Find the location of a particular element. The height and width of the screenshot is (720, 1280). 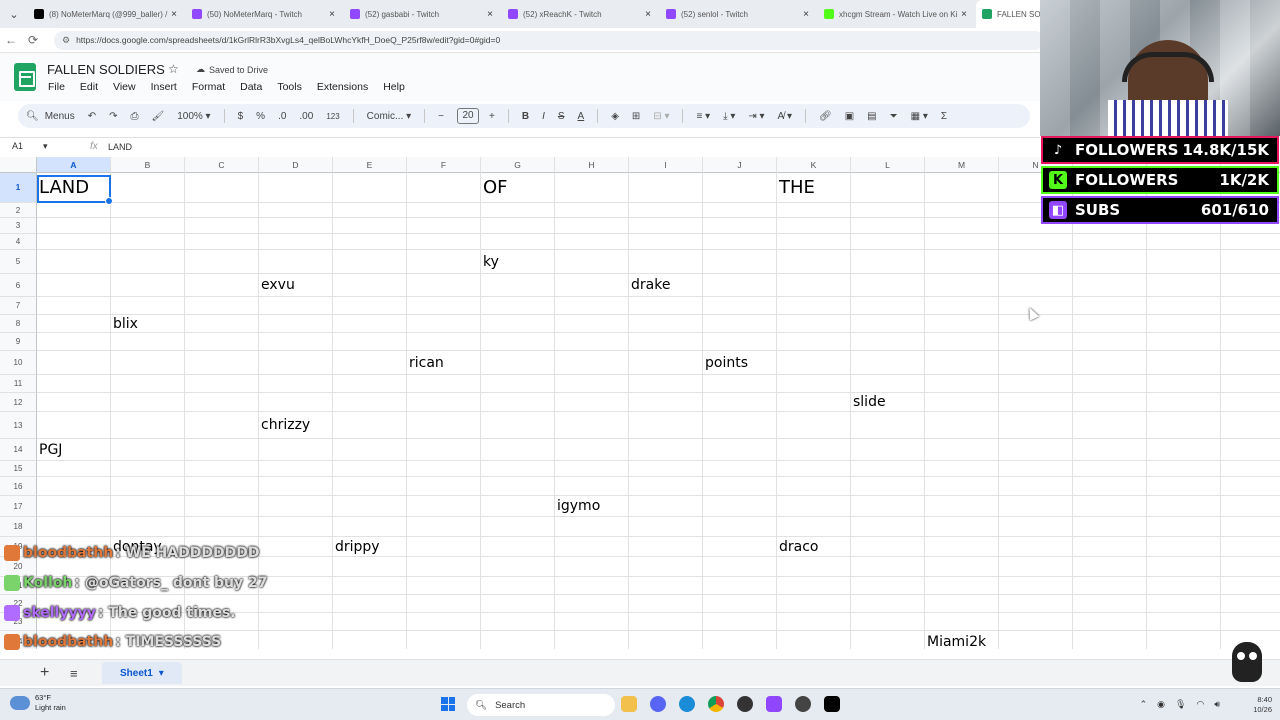

menu-item-insert: Insert is located at coordinates (164, 87).